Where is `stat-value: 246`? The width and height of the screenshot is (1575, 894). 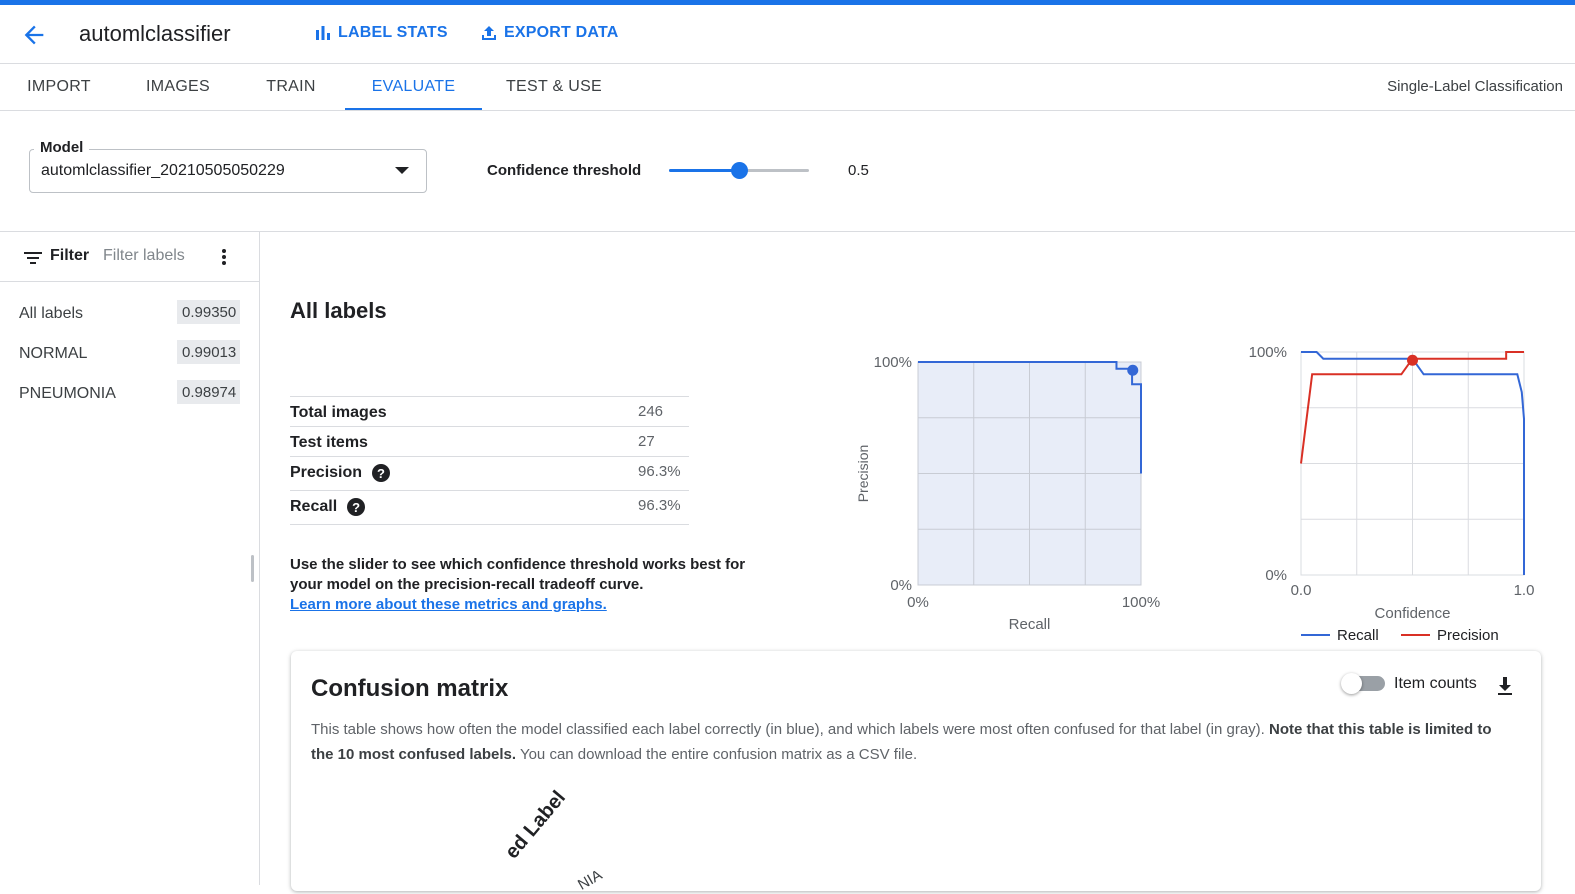
stat-value: 246 is located at coordinates (651, 411).